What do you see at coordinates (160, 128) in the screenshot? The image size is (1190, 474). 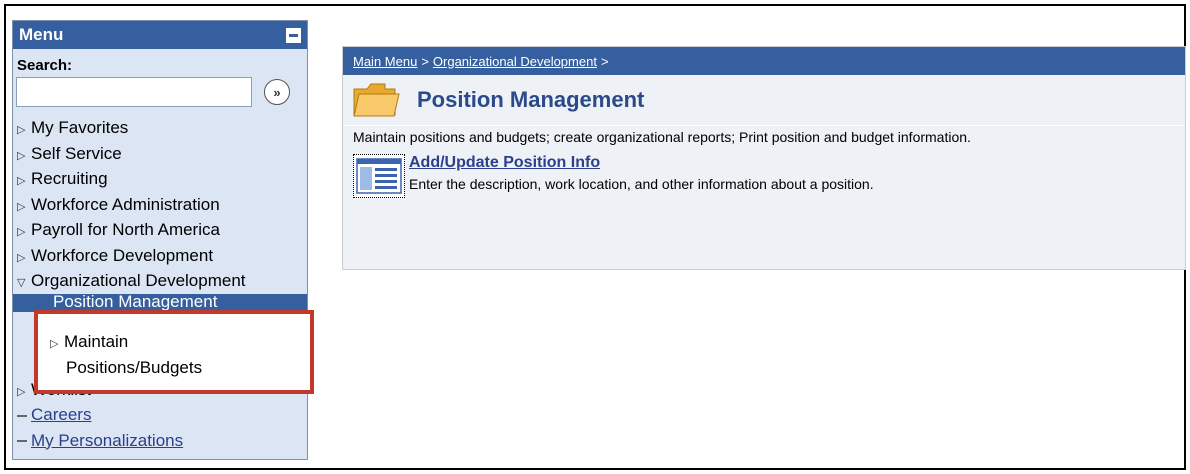 I see `sidebar-item-my-favorites: ▷ My Favorites` at bounding box center [160, 128].